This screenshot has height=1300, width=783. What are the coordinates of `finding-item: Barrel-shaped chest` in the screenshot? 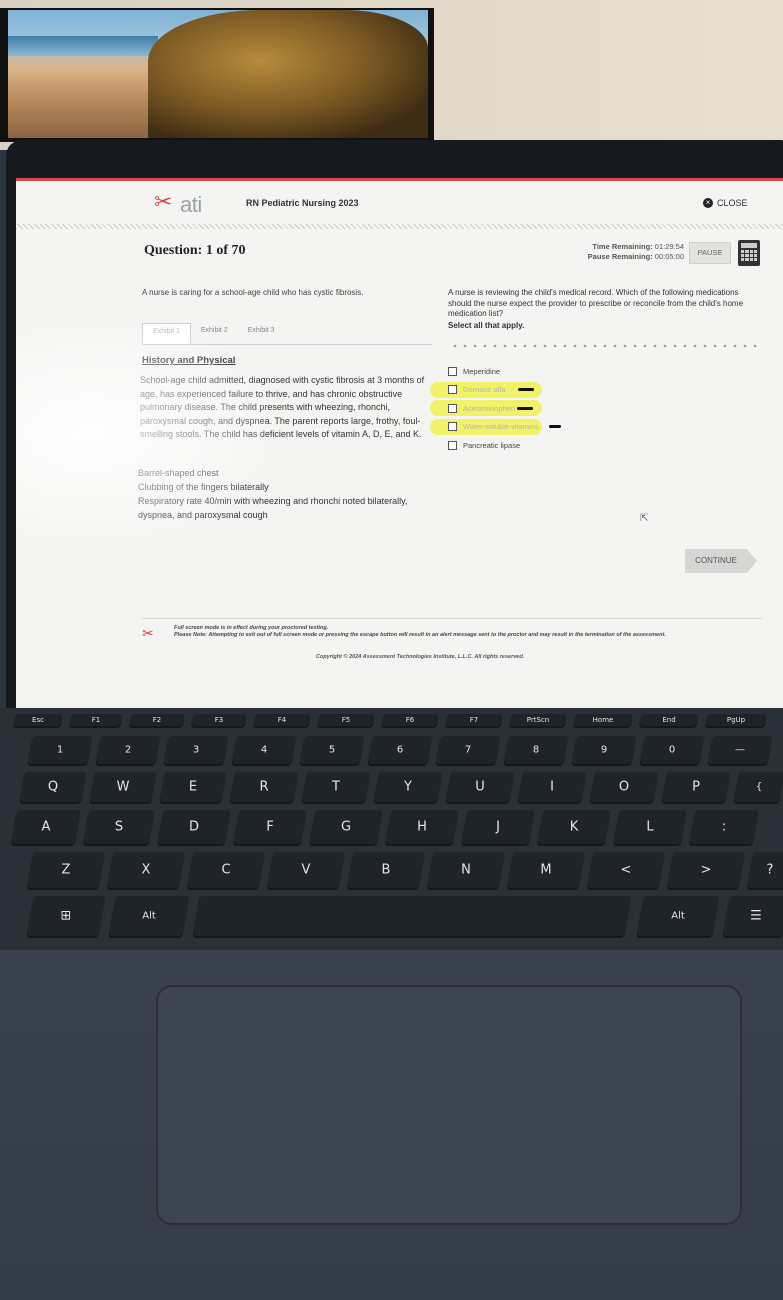 It's located at (178, 473).